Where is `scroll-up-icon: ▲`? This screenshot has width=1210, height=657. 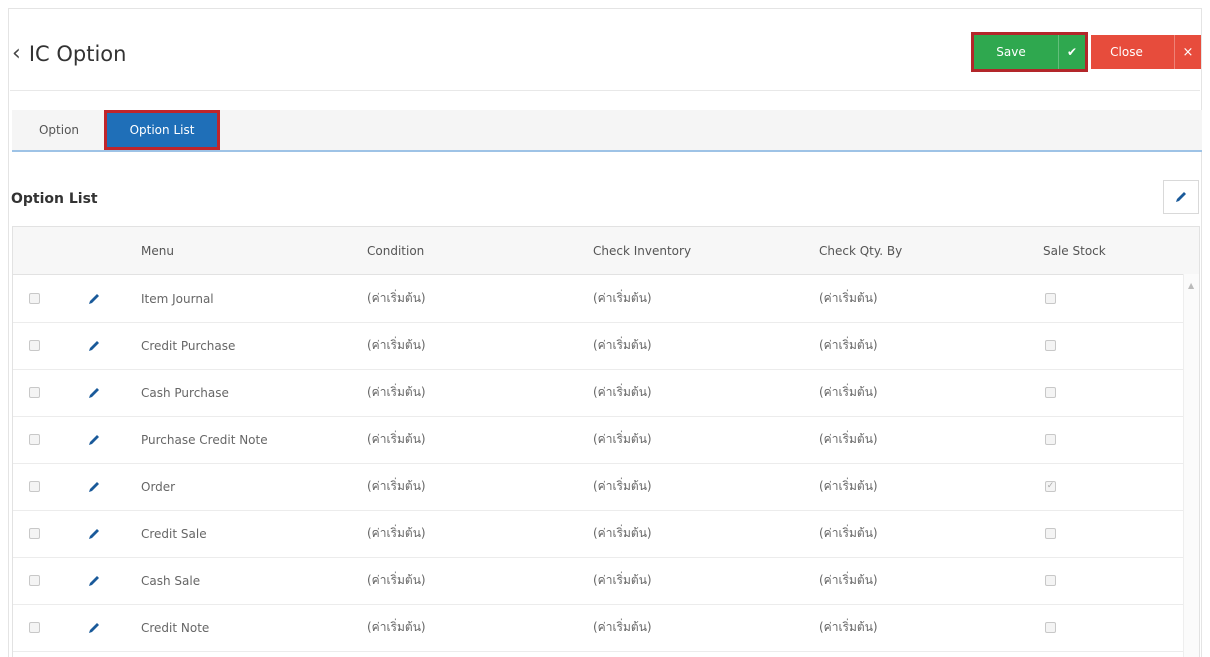 scroll-up-icon: ▲ is located at coordinates (1191, 285).